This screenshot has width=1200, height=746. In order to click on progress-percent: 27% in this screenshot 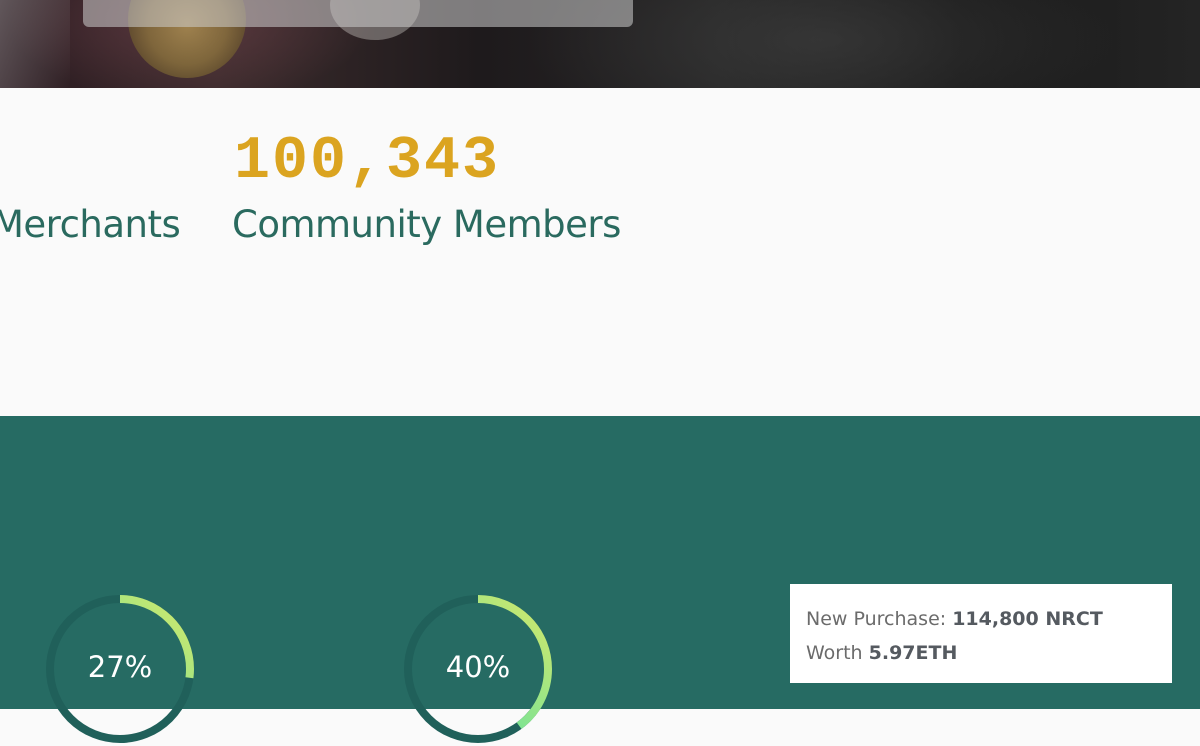, I will do `click(120, 667)`.